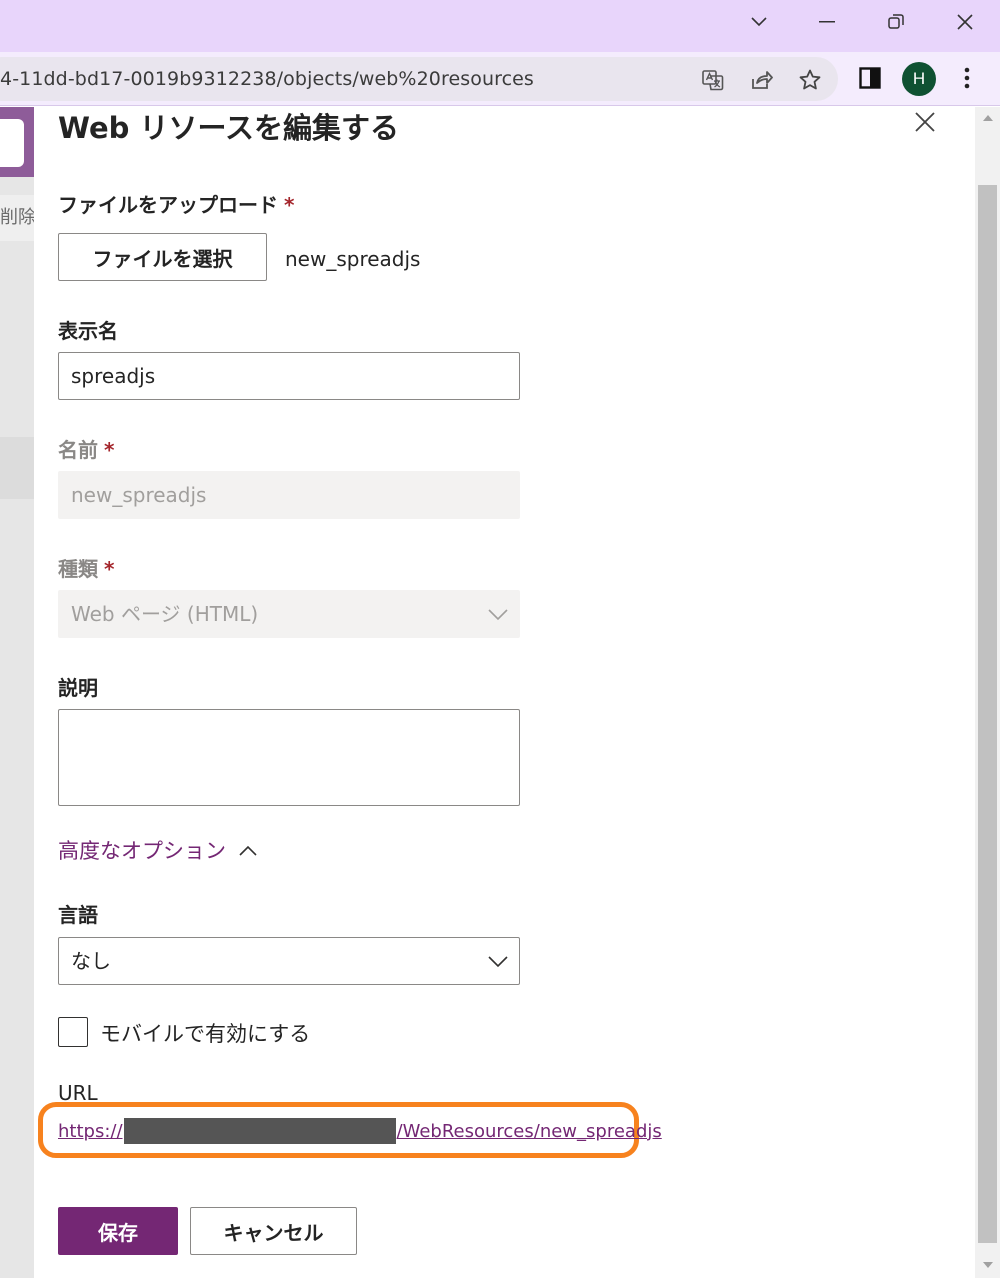 This screenshot has height=1278, width=1000. I want to click on type-selected-value: Web ページ (HTML), so click(165, 614).